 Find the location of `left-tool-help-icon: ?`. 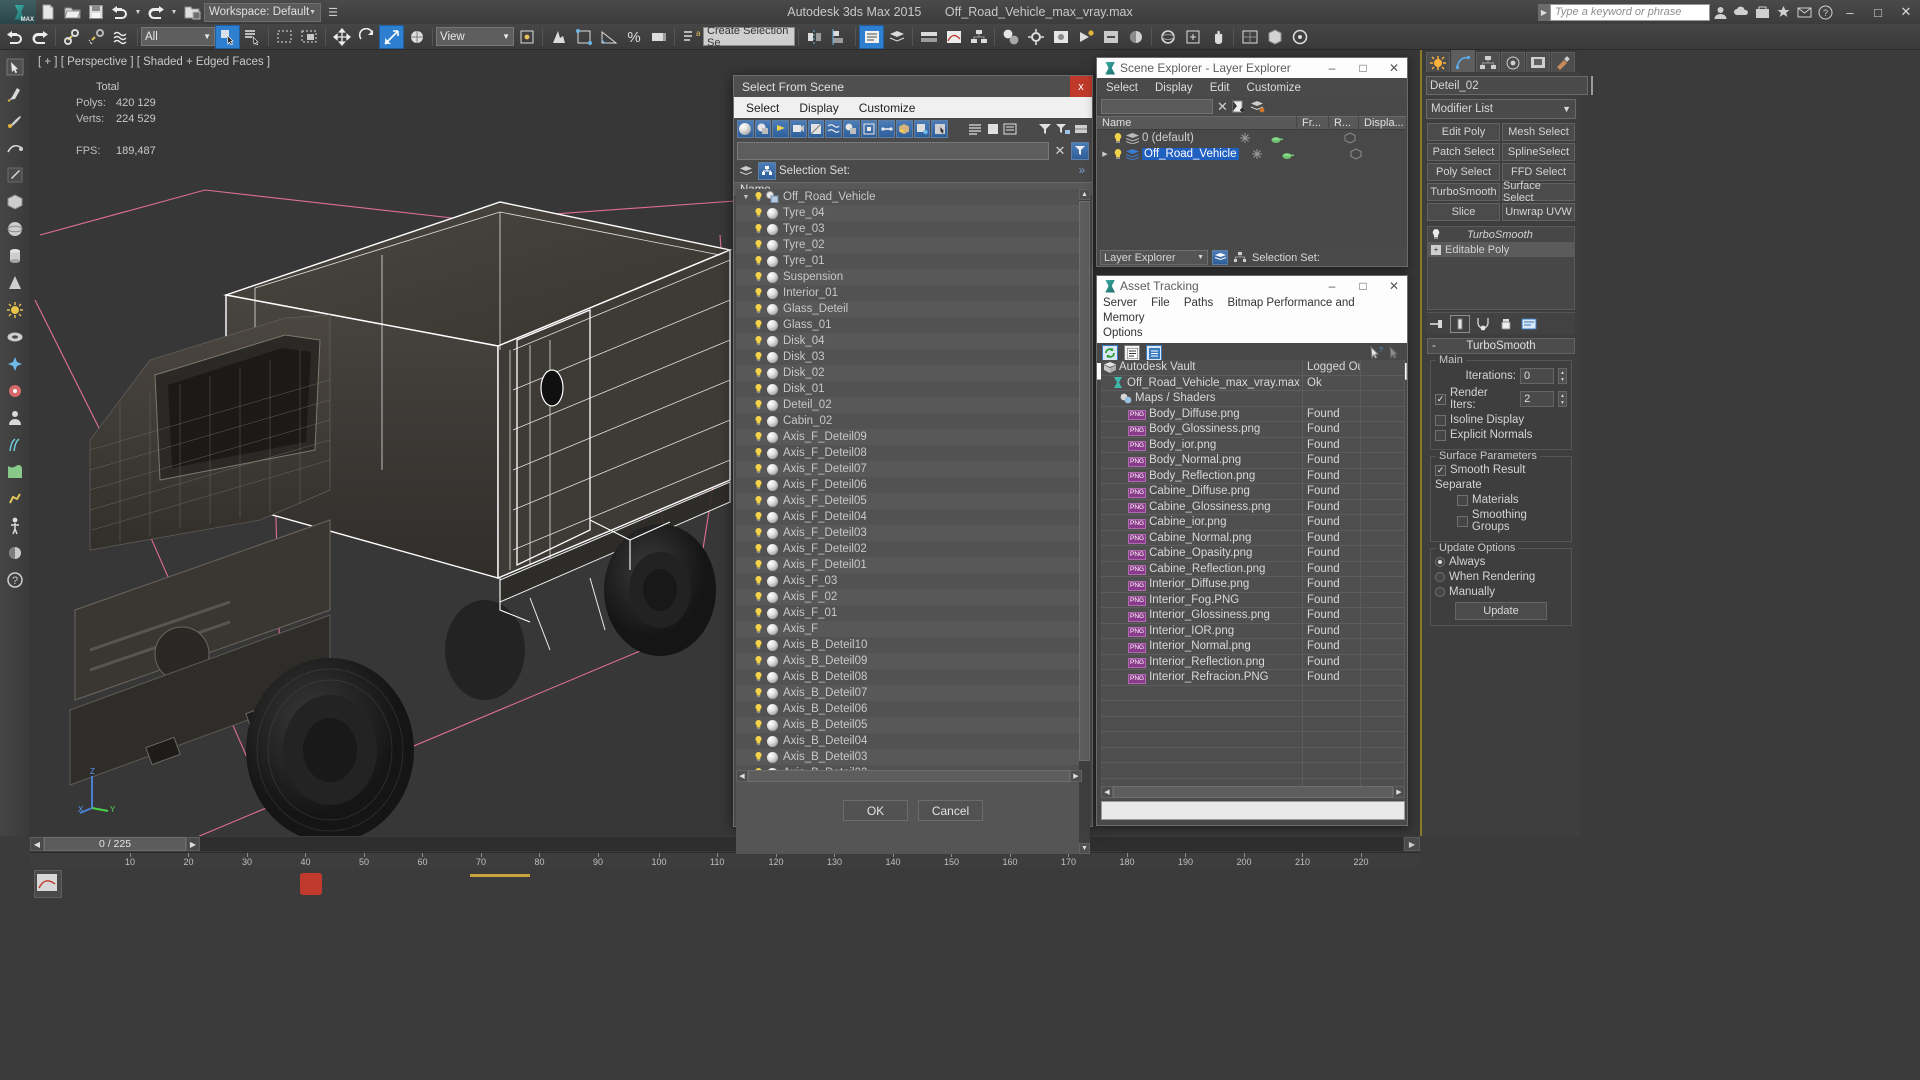

left-tool-help-icon: ? is located at coordinates (15, 580).